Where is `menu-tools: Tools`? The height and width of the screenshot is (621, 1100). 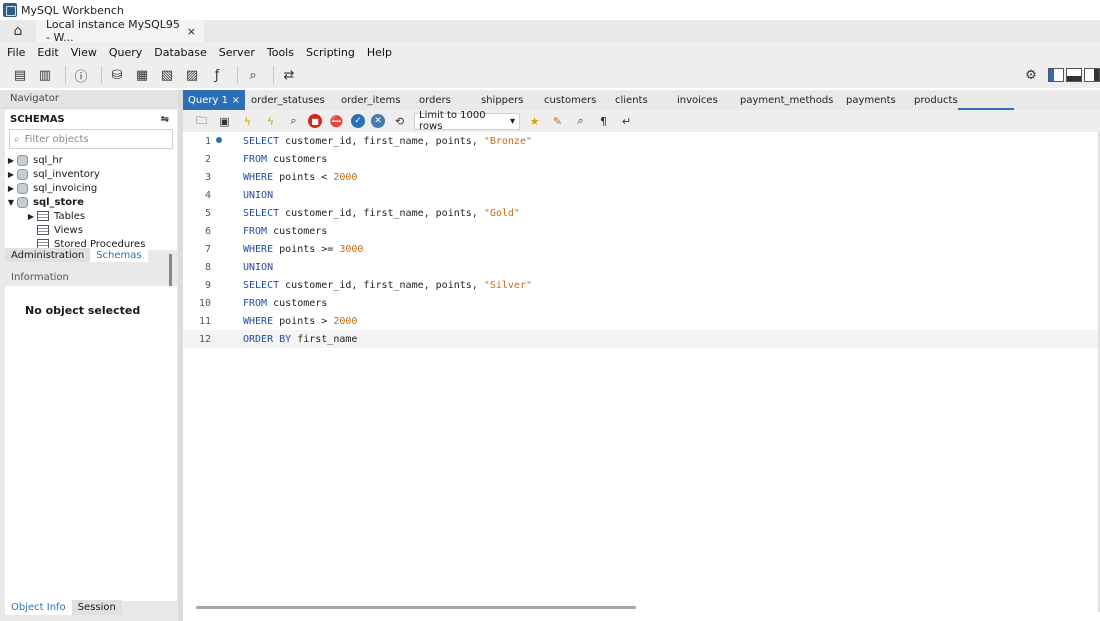 menu-tools: Tools is located at coordinates (280, 52).